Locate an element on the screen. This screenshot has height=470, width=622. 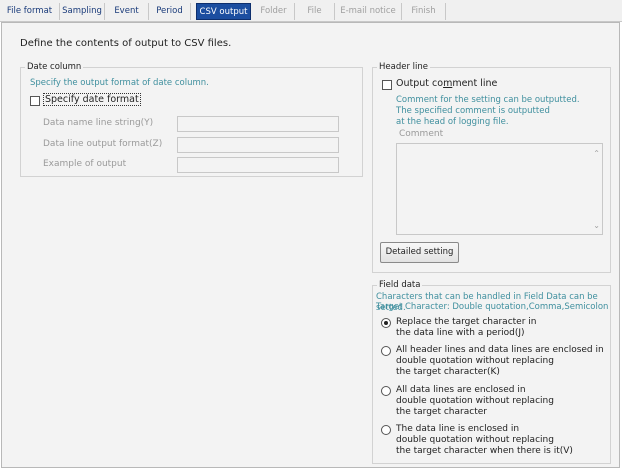
replace-with-period-radio is located at coordinates (386, 323).